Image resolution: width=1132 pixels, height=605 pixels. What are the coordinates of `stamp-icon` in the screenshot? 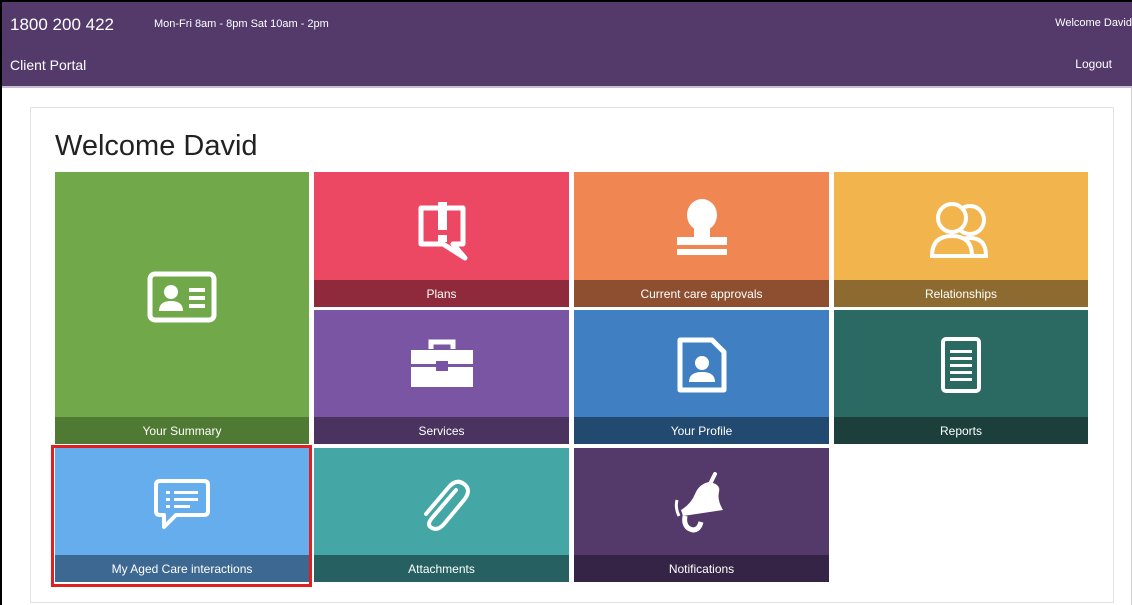 It's located at (701, 229).